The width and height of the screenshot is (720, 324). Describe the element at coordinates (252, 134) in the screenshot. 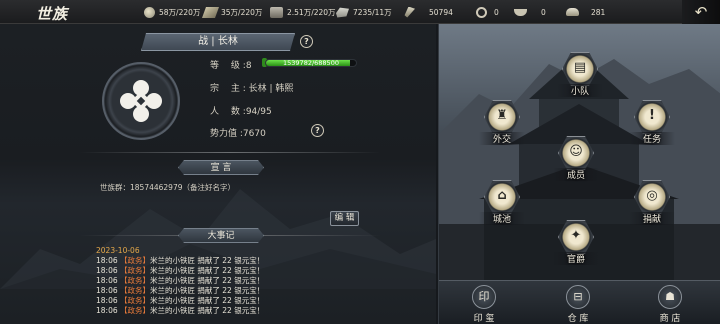

I see `power-value: :7670` at that location.